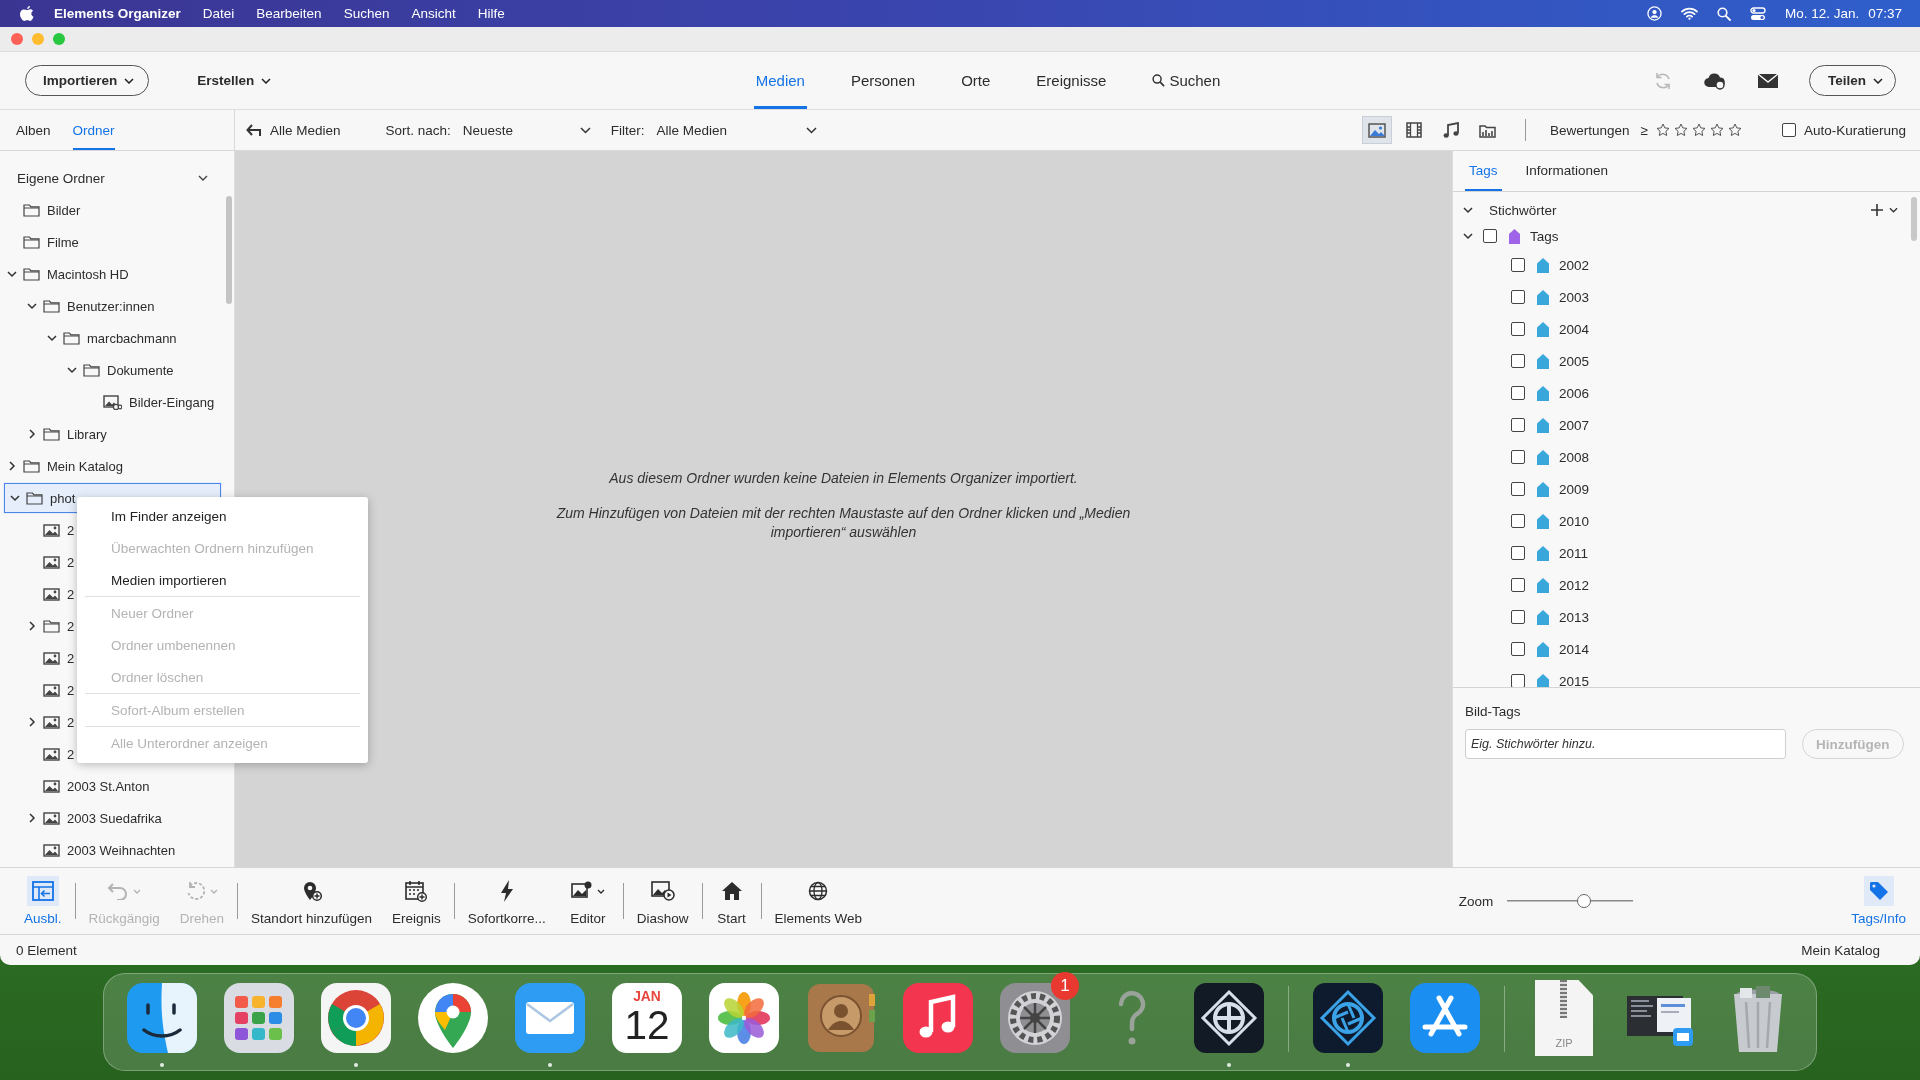  I want to click on catalog-name: Mein Katalog, so click(1840, 950).